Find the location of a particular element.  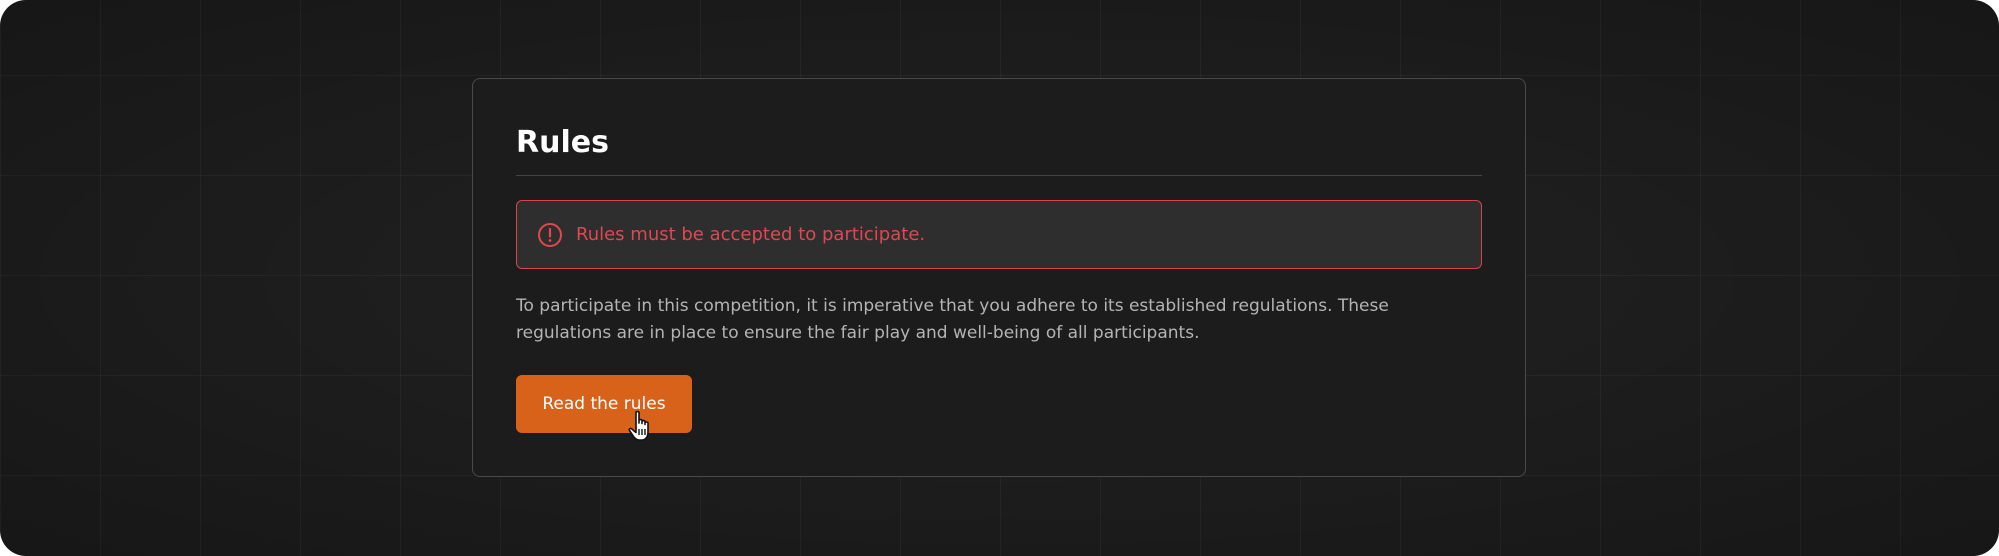

error-alert: Rules must be accepted to participate. is located at coordinates (999, 234).